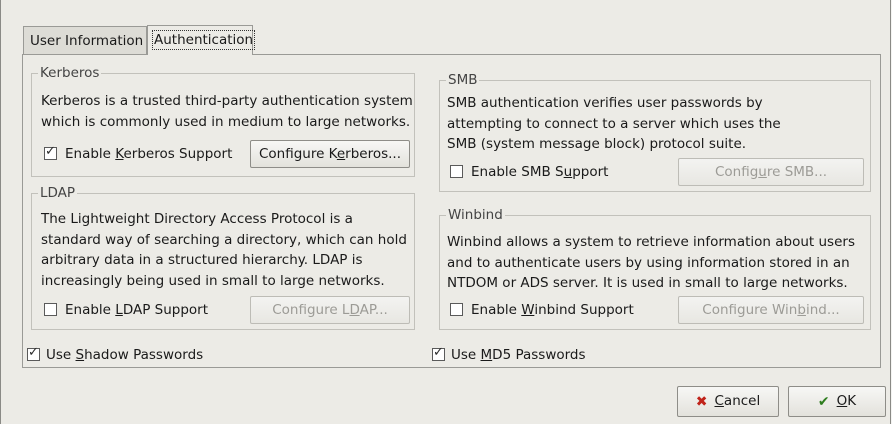  I want to click on enable-winbind-checkbox: Enable Winbind Support, so click(542, 310).